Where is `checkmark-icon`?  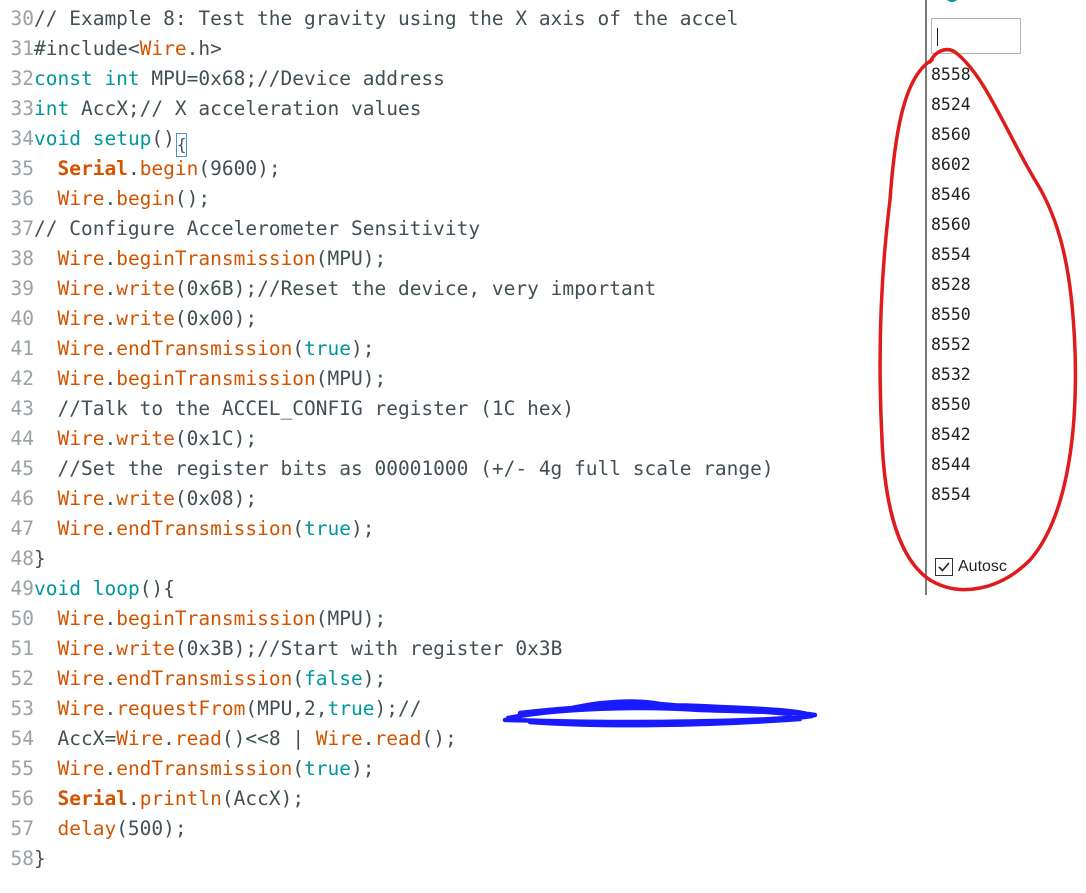 checkmark-icon is located at coordinates (944, 567).